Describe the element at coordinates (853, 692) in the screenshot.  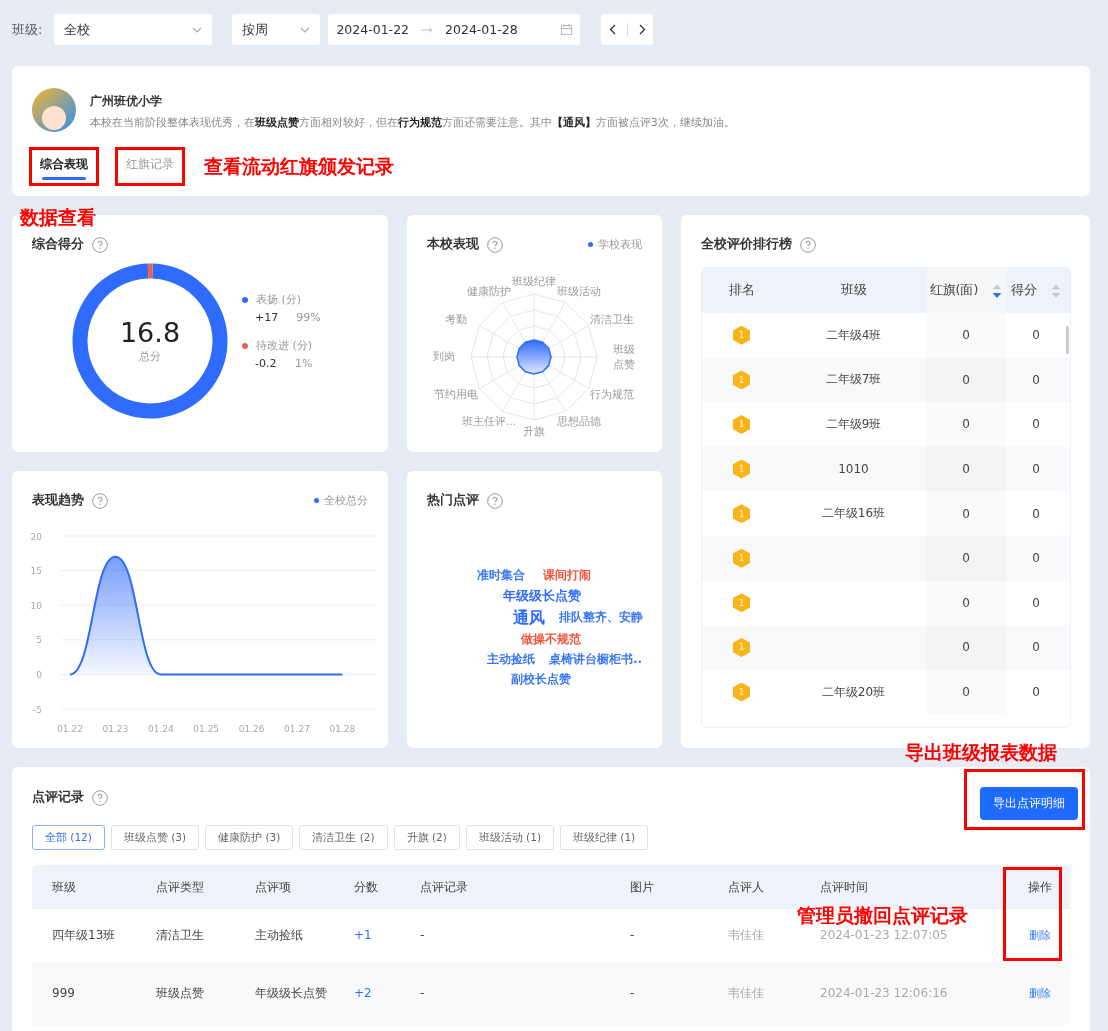
I see `table-cell: 二年级20班` at that location.